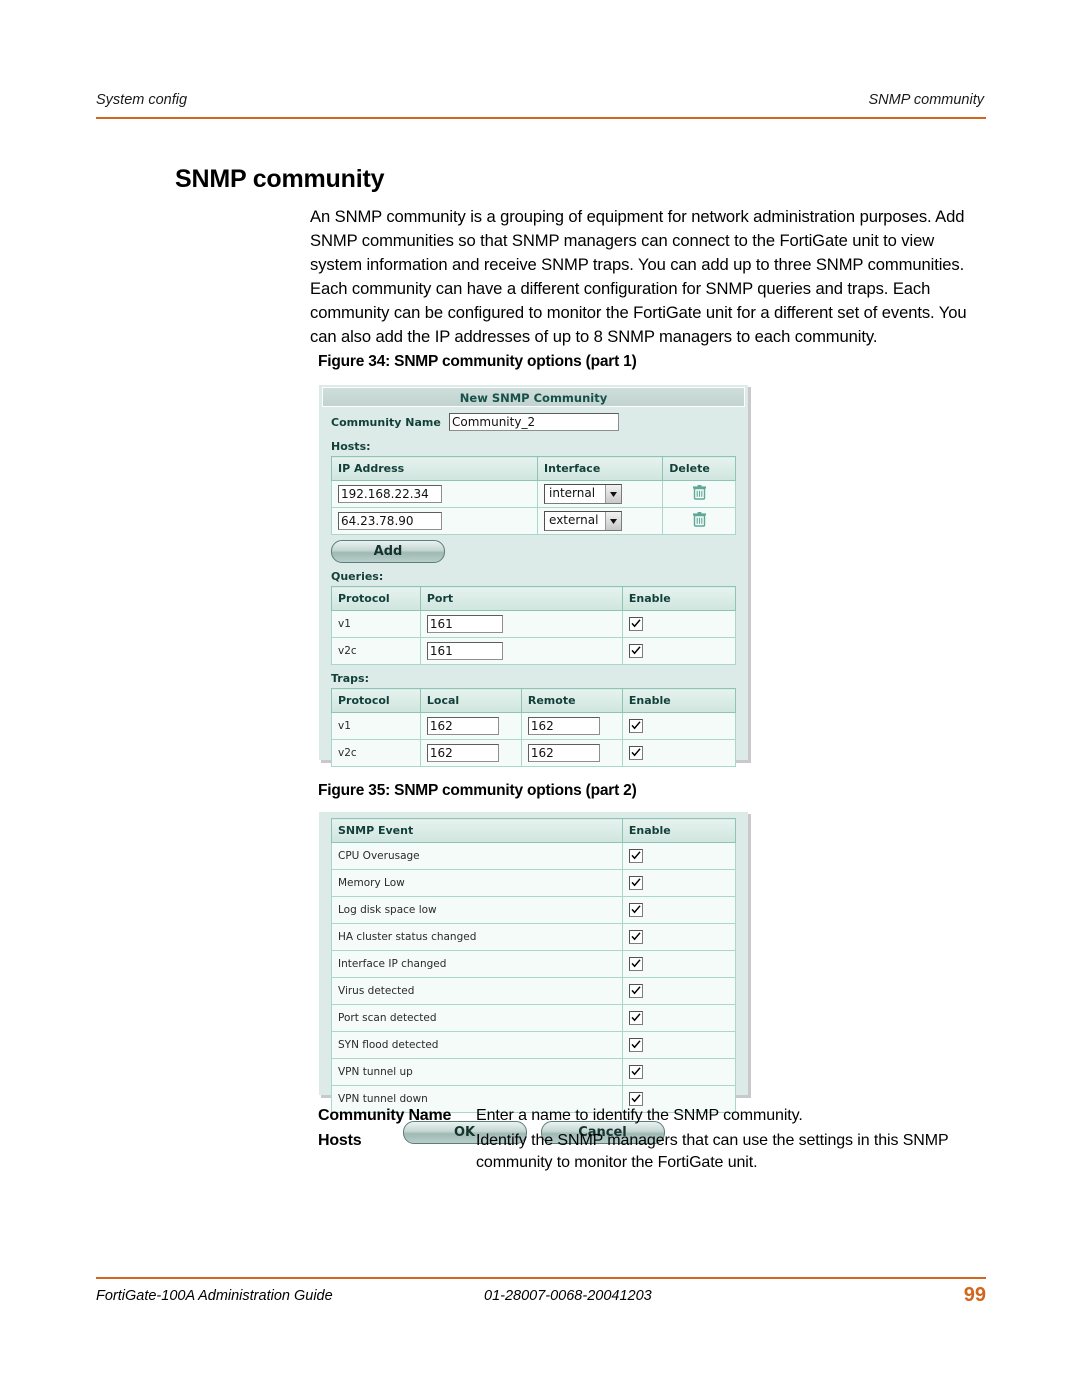 This screenshot has height=1397, width=1080. Describe the element at coordinates (541, 118) in the screenshot. I see `header-divider-rule` at that location.